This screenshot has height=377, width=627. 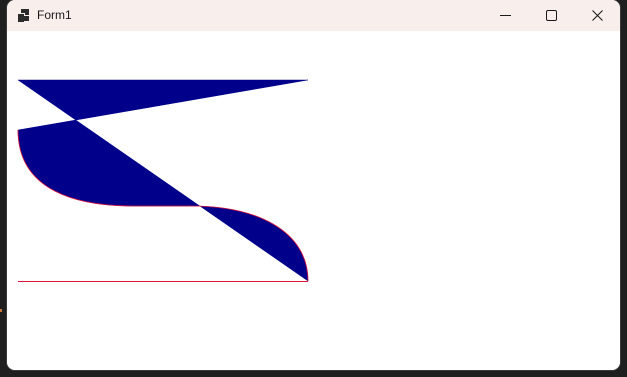 What do you see at coordinates (23, 16) in the screenshot?
I see `app-icon` at bounding box center [23, 16].